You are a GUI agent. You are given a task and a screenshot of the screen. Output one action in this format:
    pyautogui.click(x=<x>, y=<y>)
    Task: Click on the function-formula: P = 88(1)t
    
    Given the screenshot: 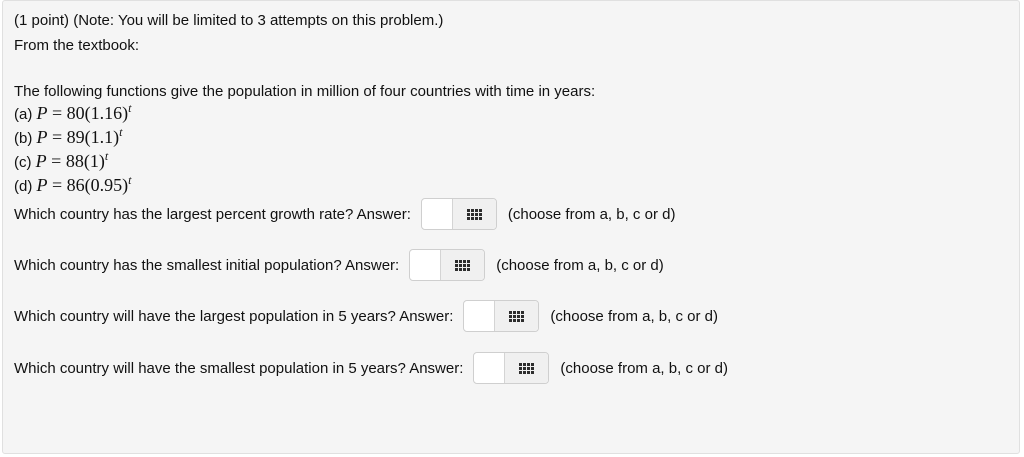 What is the action you would take?
    pyautogui.click(x=72, y=160)
    